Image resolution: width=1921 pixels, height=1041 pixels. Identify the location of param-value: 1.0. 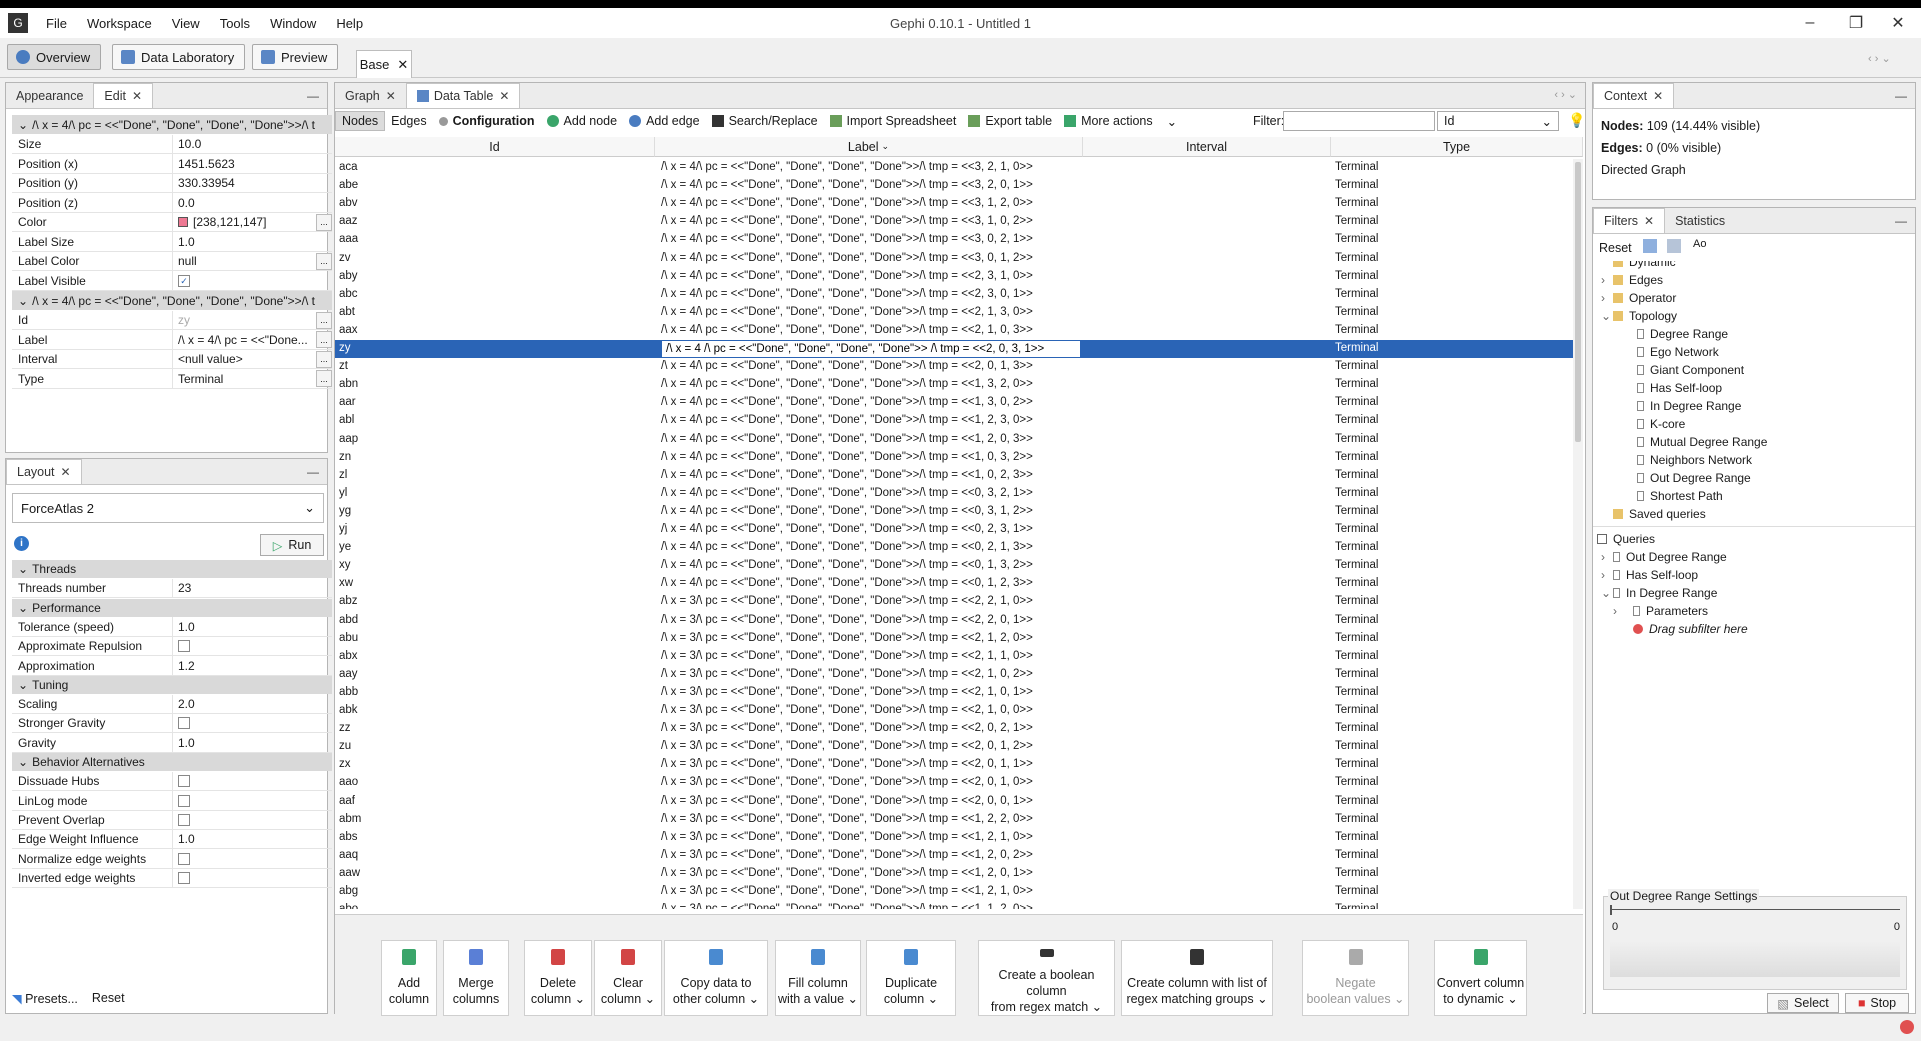
(252, 627).